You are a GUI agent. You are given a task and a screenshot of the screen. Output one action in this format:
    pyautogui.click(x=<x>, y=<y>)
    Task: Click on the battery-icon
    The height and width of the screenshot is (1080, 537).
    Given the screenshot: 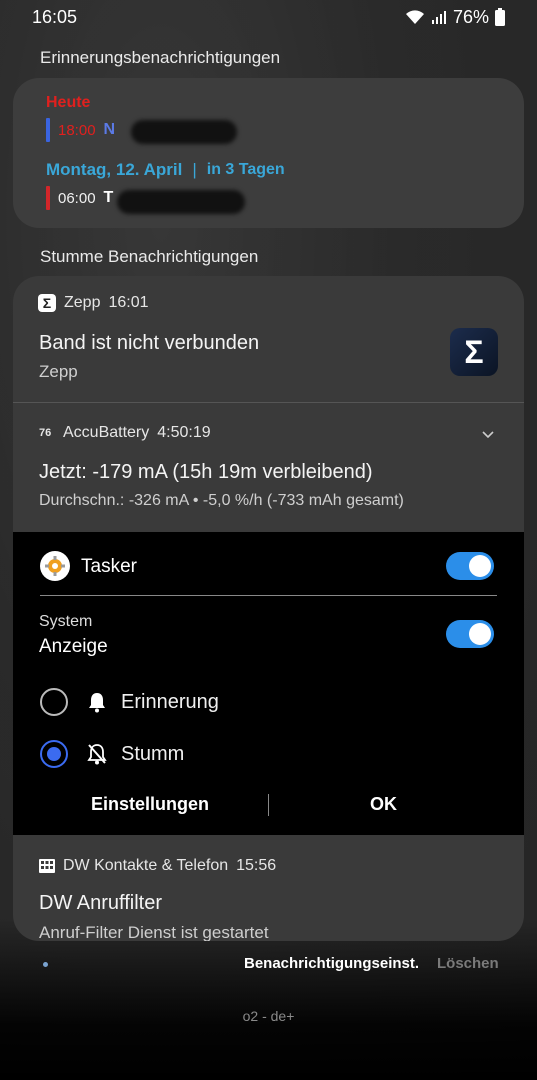 What is the action you would take?
    pyautogui.click(x=500, y=17)
    